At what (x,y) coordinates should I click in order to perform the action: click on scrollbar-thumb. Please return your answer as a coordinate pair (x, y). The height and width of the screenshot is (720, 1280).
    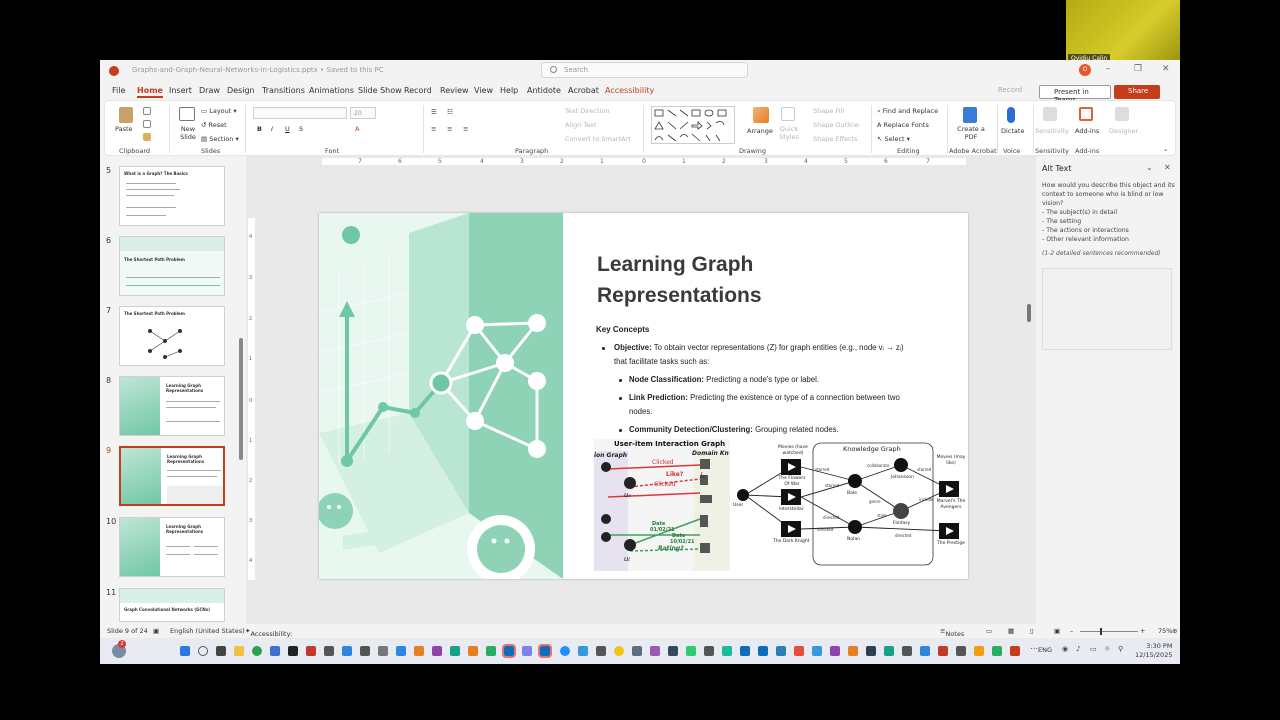
    Looking at the image, I should click on (241, 399).